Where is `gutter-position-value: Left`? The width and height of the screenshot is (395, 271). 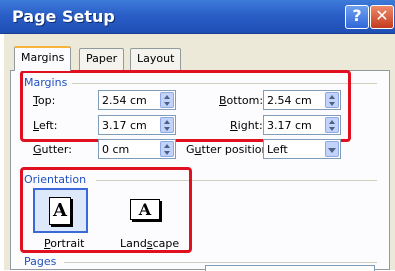
gutter-position-value: Left is located at coordinates (277, 149).